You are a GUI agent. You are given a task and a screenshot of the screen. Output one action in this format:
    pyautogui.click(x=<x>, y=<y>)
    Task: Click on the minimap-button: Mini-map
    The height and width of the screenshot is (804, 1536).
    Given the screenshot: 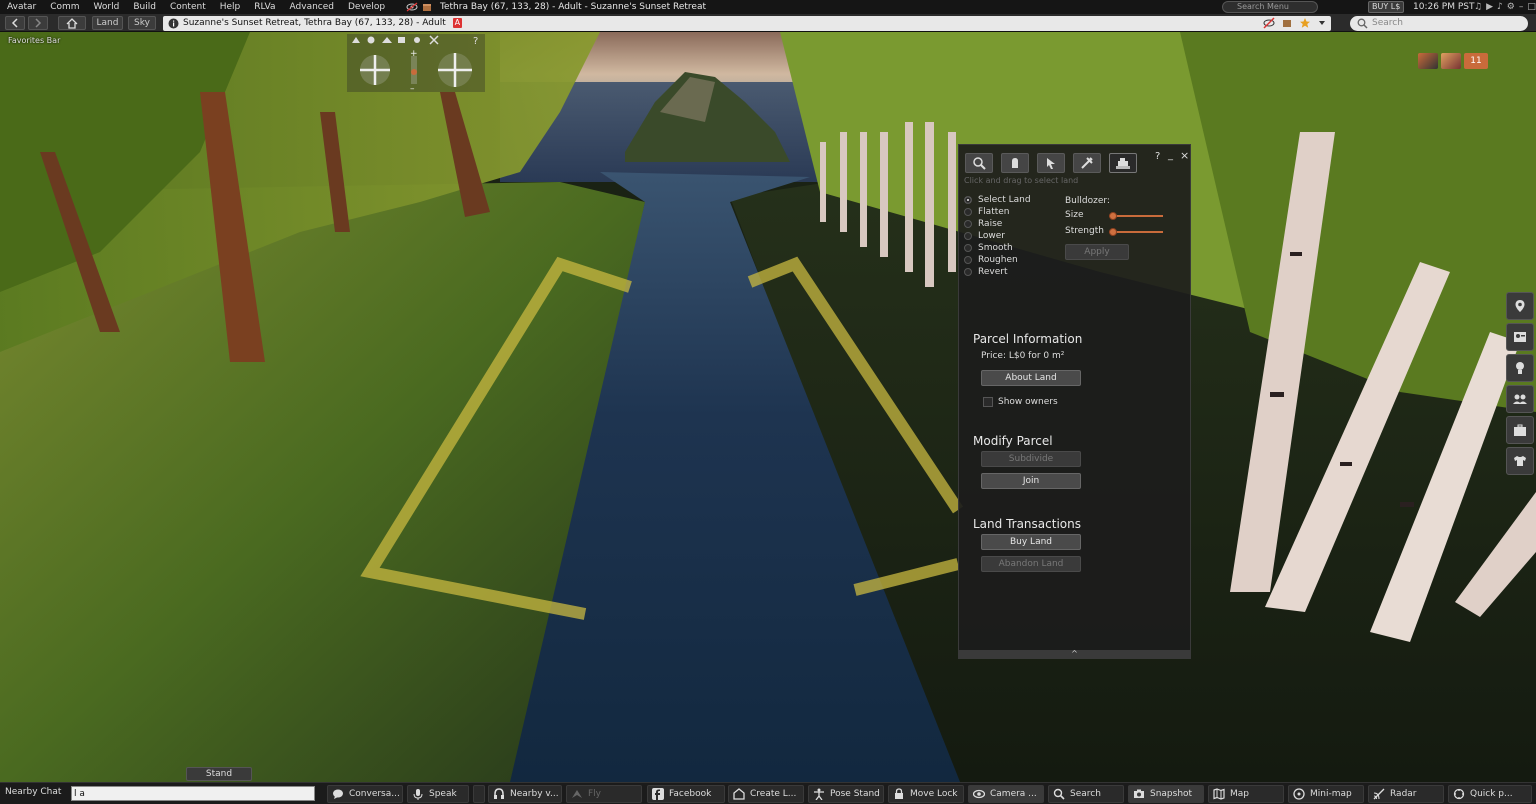 What is the action you would take?
    pyautogui.click(x=1326, y=794)
    